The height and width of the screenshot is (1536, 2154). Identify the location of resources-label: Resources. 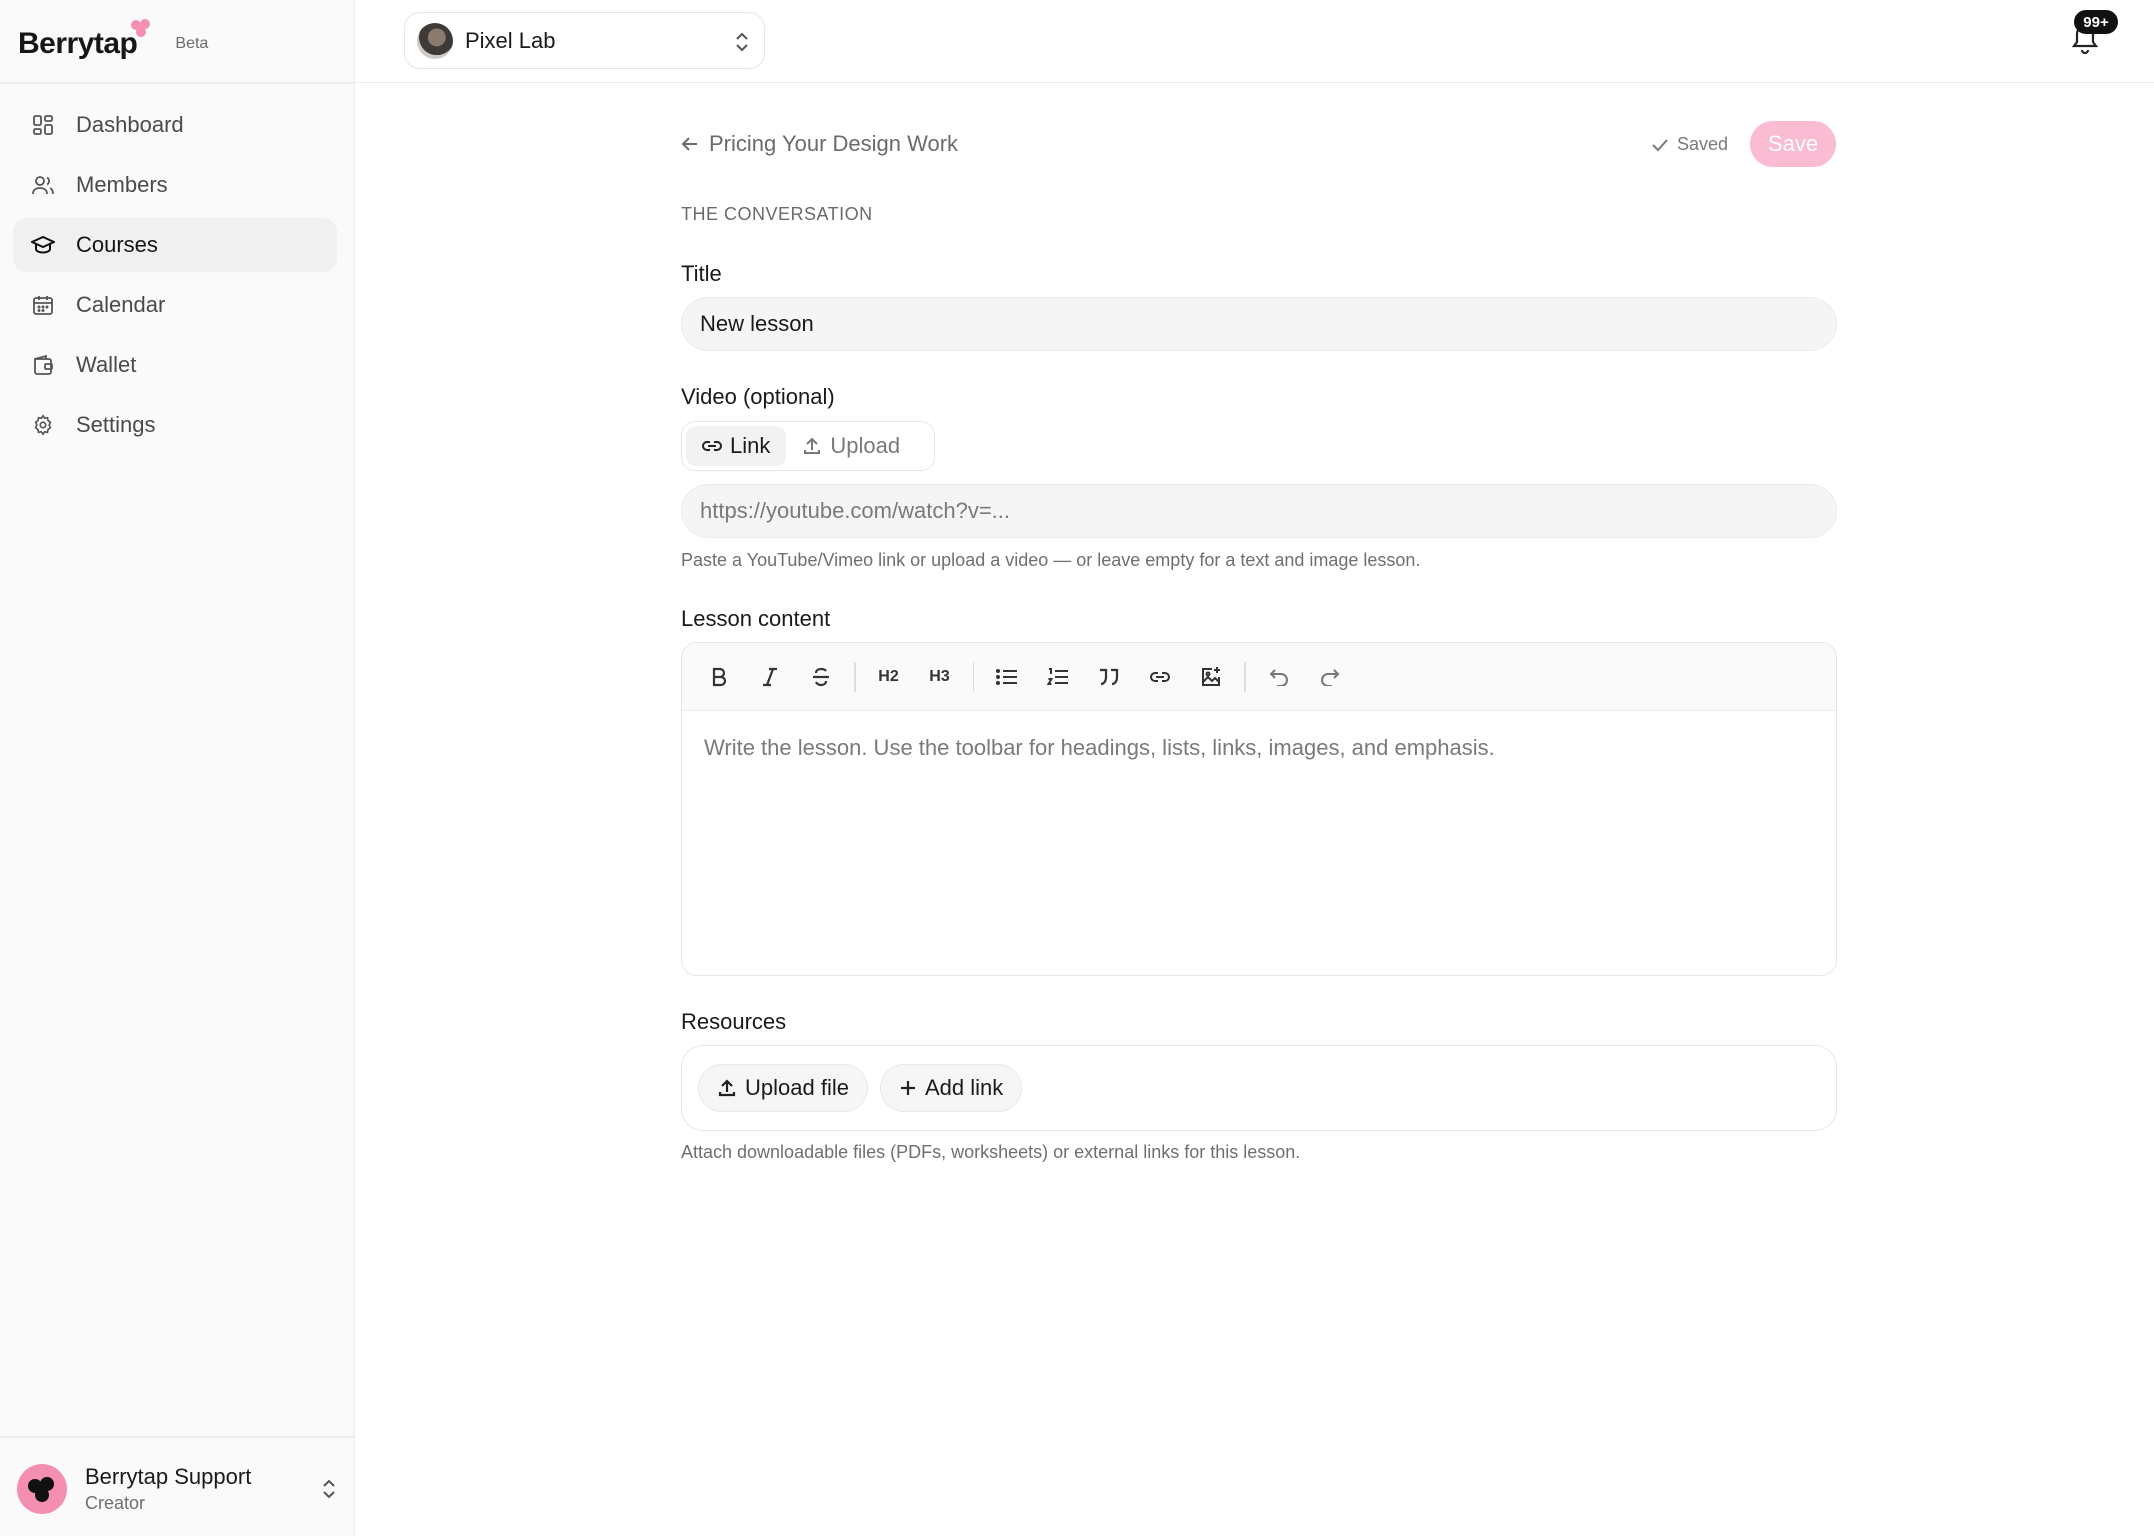
(734, 1021).